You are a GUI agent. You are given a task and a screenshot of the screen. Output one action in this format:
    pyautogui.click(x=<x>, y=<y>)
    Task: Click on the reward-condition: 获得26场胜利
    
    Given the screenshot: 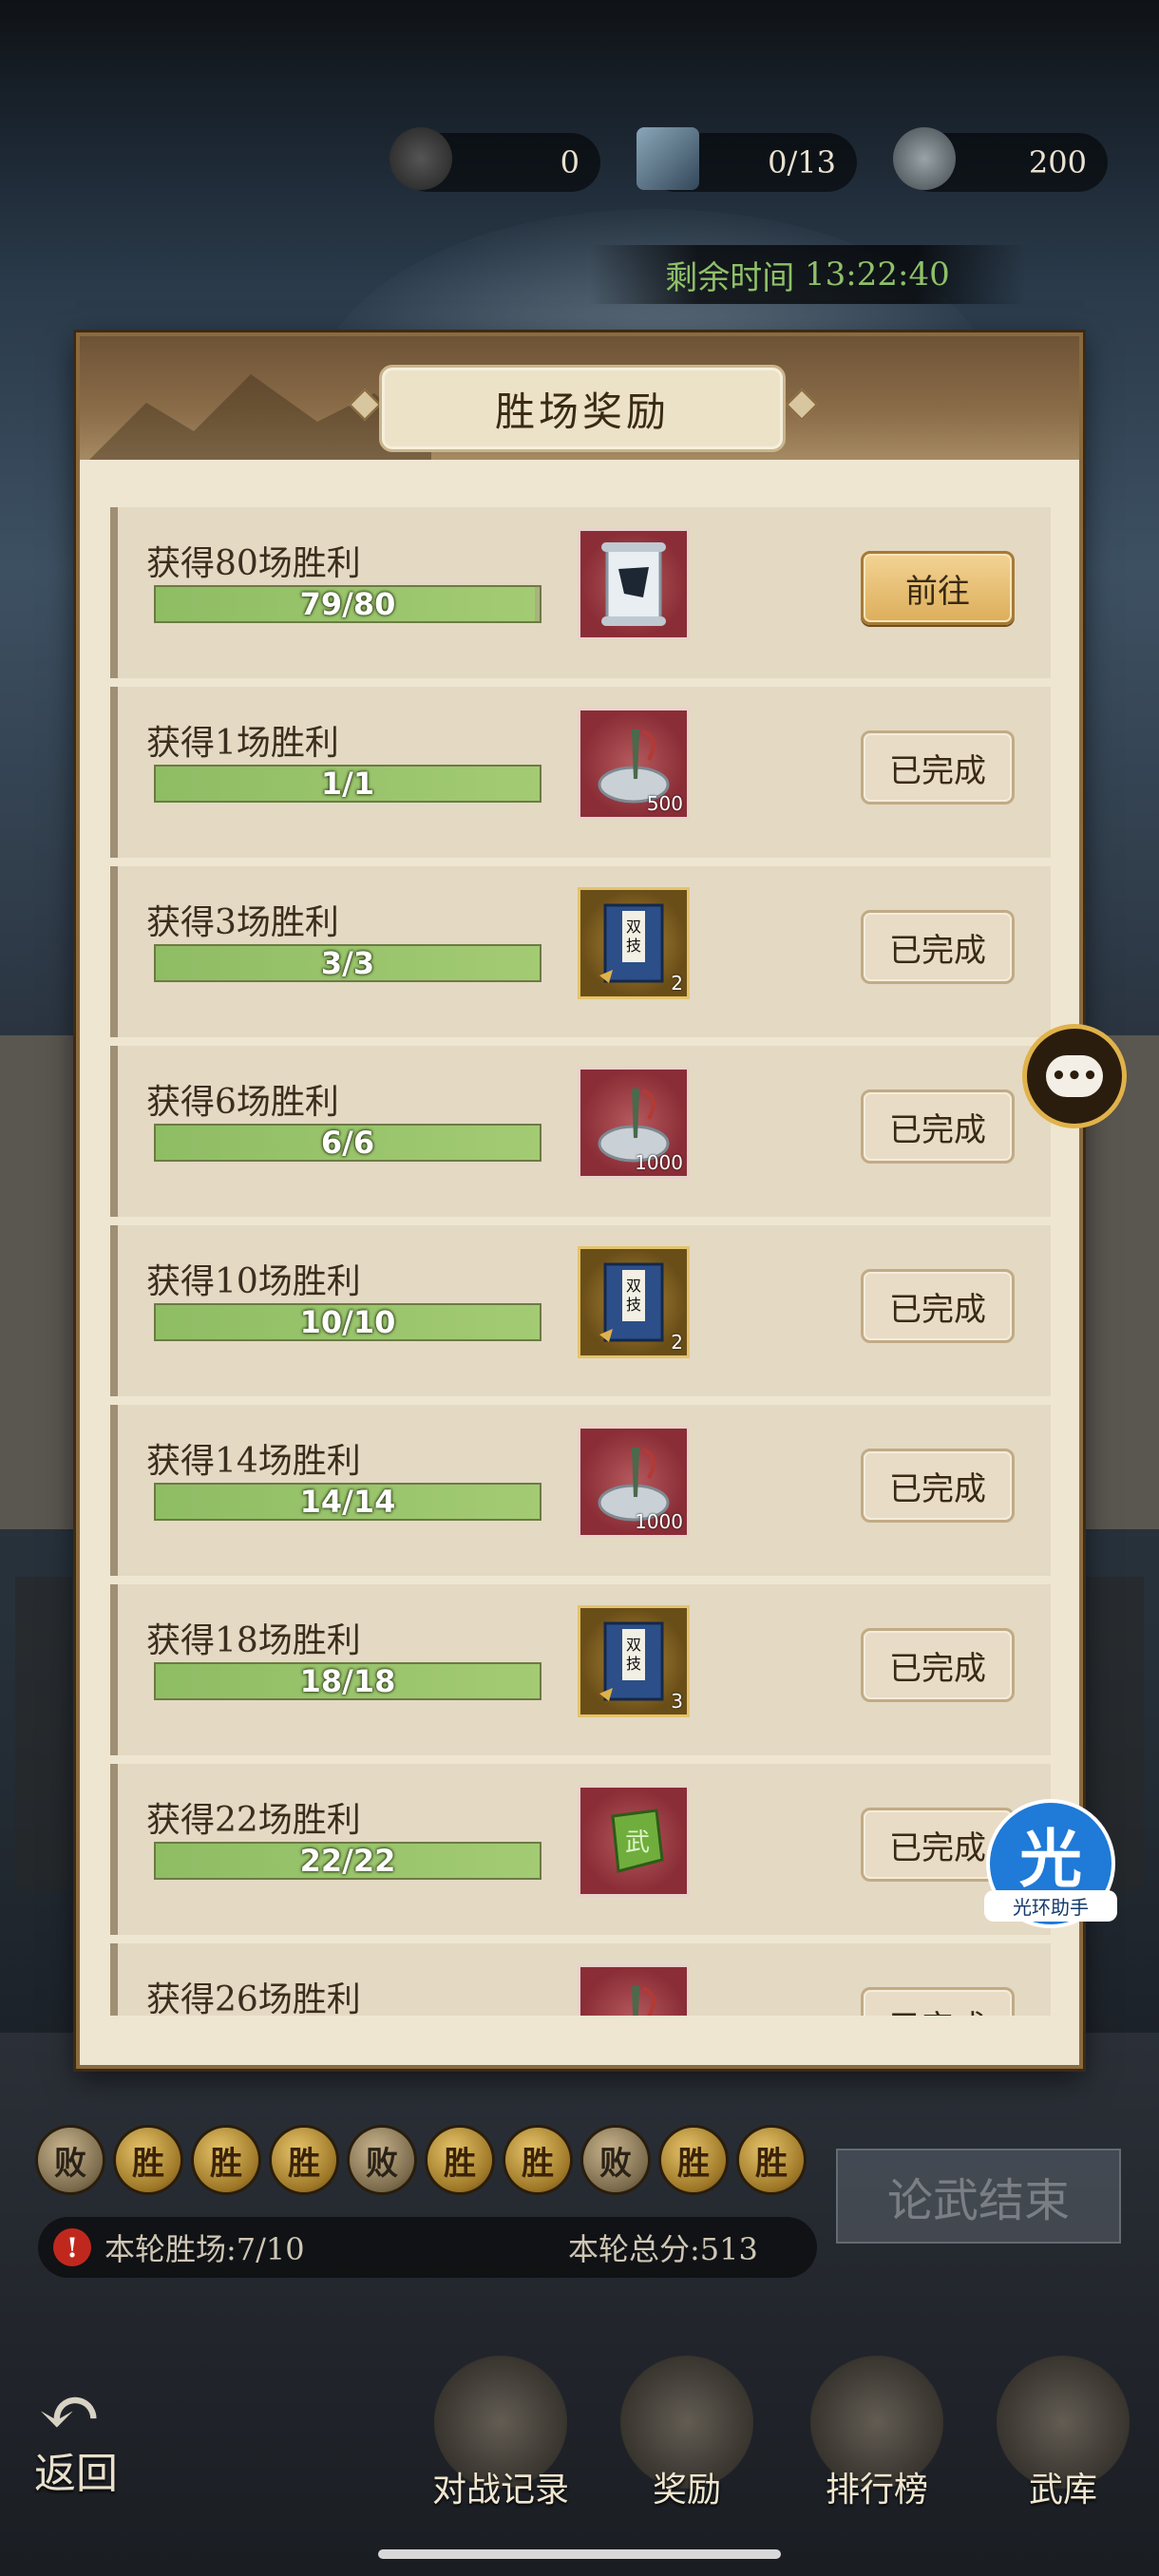 What is the action you would take?
    pyautogui.click(x=253, y=1998)
    